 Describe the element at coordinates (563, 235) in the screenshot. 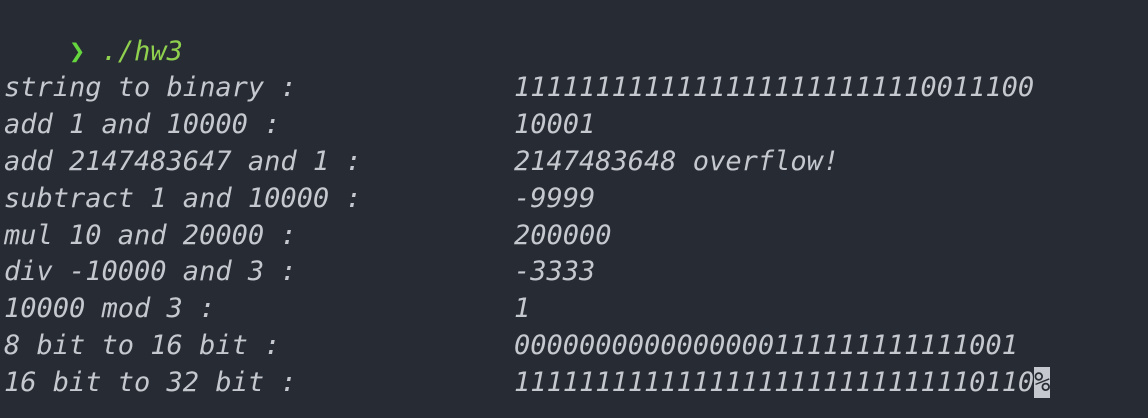

I see `output-value: 200000` at that location.